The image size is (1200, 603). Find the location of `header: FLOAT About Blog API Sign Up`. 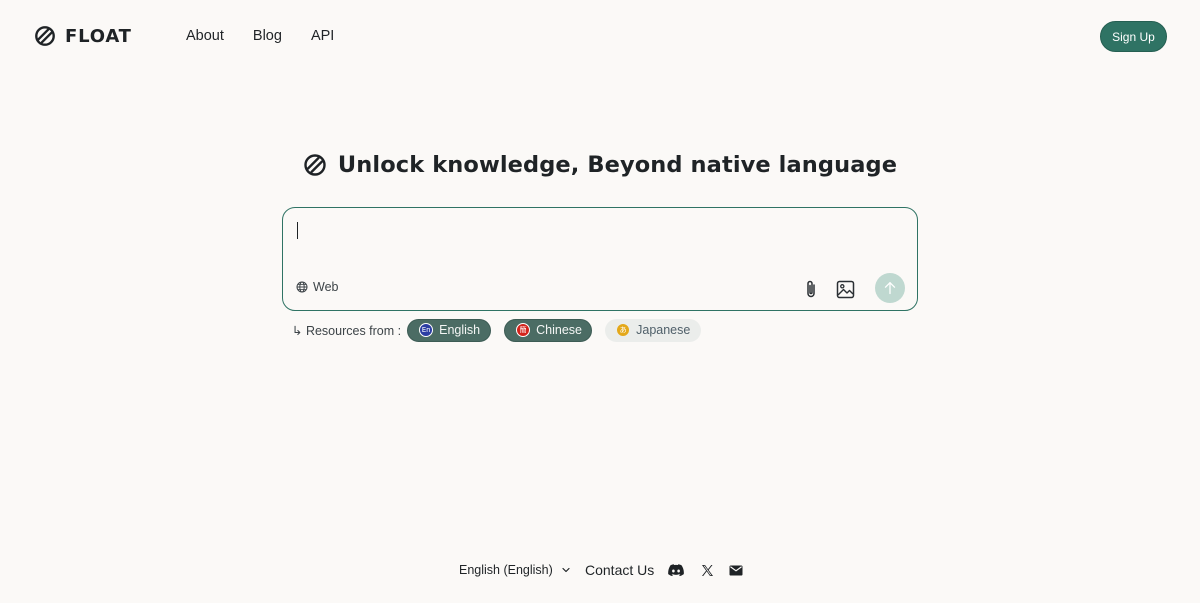

header: FLOAT About Blog API Sign Up is located at coordinates (600, 36).